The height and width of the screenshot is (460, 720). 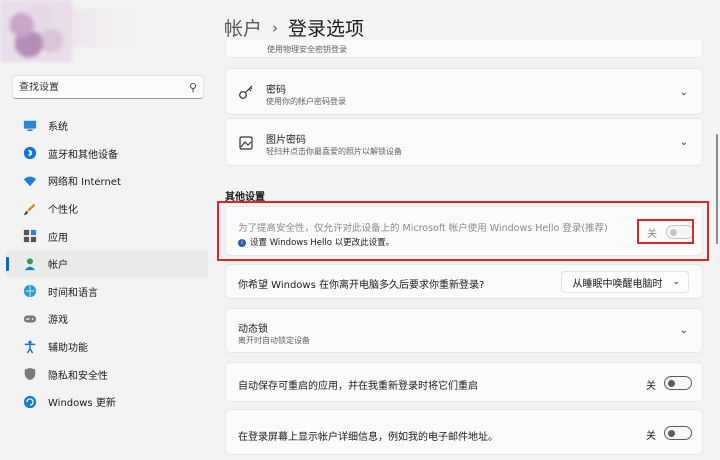 What do you see at coordinates (274, 340) in the screenshot?
I see `dynamic-lock-subtitle: 离开时自动锁定设备` at bounding box center [274, 340].